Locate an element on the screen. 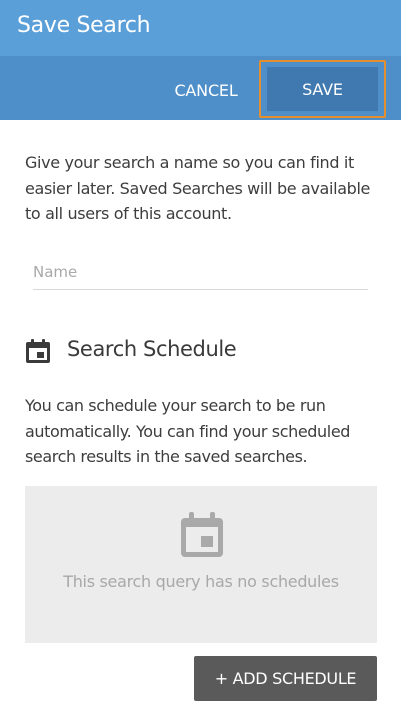 Image resolution: width=401 pixels, height=712 pixels. cancel-button: CANCEL is located at coordinates (206, 90).